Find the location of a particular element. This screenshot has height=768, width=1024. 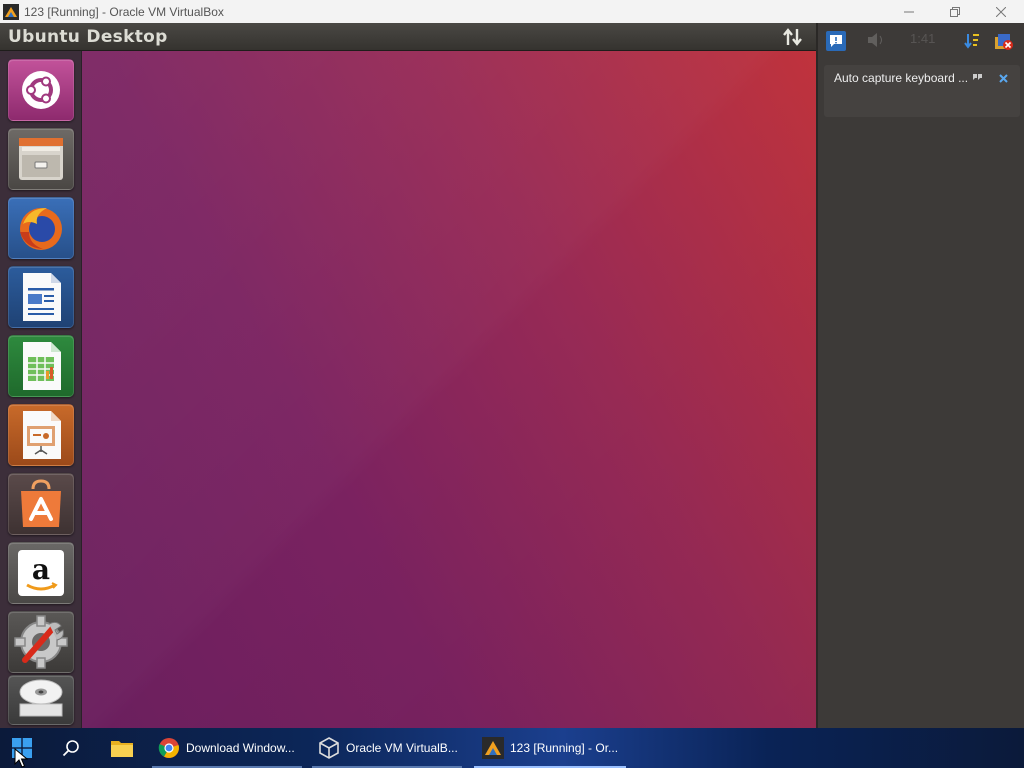

calc-icon is located at coordinates (42, 366).